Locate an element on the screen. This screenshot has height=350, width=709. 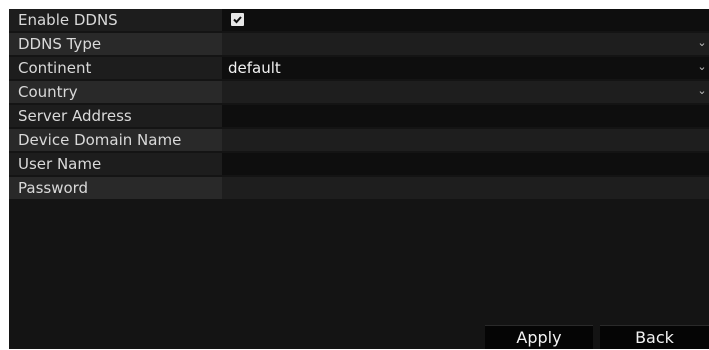
server-address-label: Server Address is located at coordinates (115, 116).